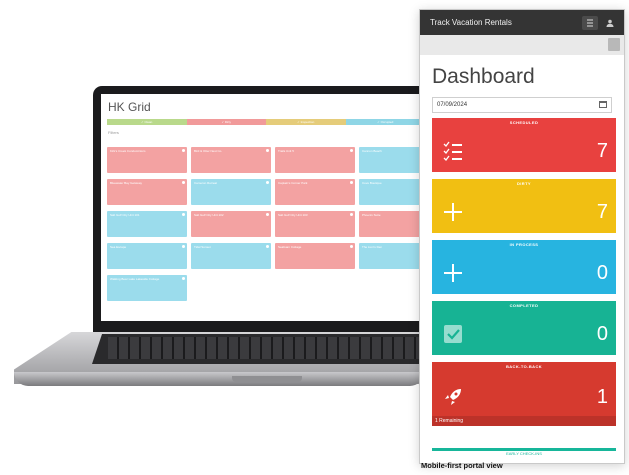 The width and height of the screenshot is (629, 475). Describe the element at coordinates (147, 160) in the screenshot. I see `hk-unit-card: Kirk's Creek Condominium` at that location.